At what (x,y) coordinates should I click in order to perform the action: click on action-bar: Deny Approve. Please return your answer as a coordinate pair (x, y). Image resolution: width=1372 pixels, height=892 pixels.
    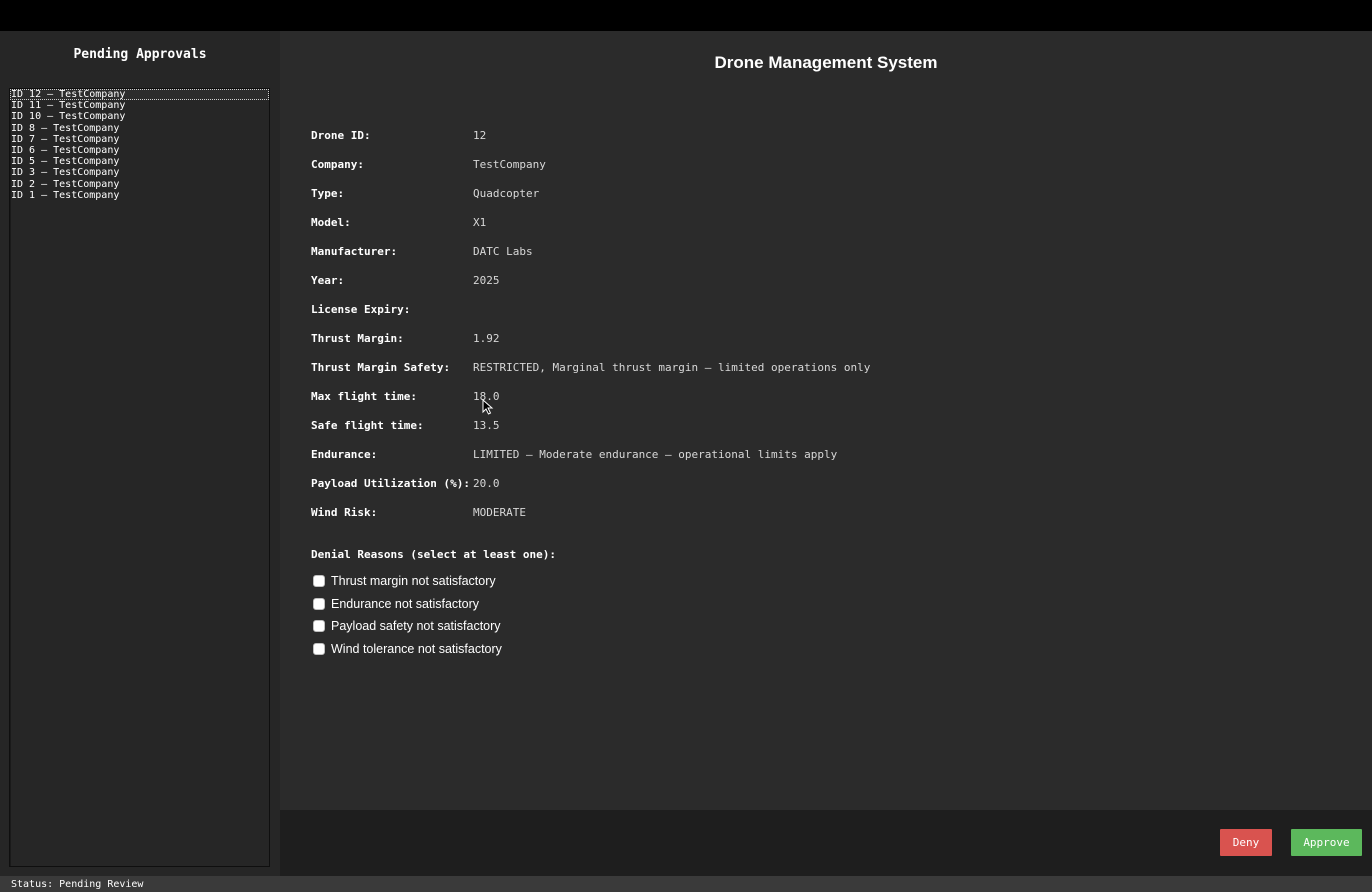
    Looking at the image, I should click on (826, 843).